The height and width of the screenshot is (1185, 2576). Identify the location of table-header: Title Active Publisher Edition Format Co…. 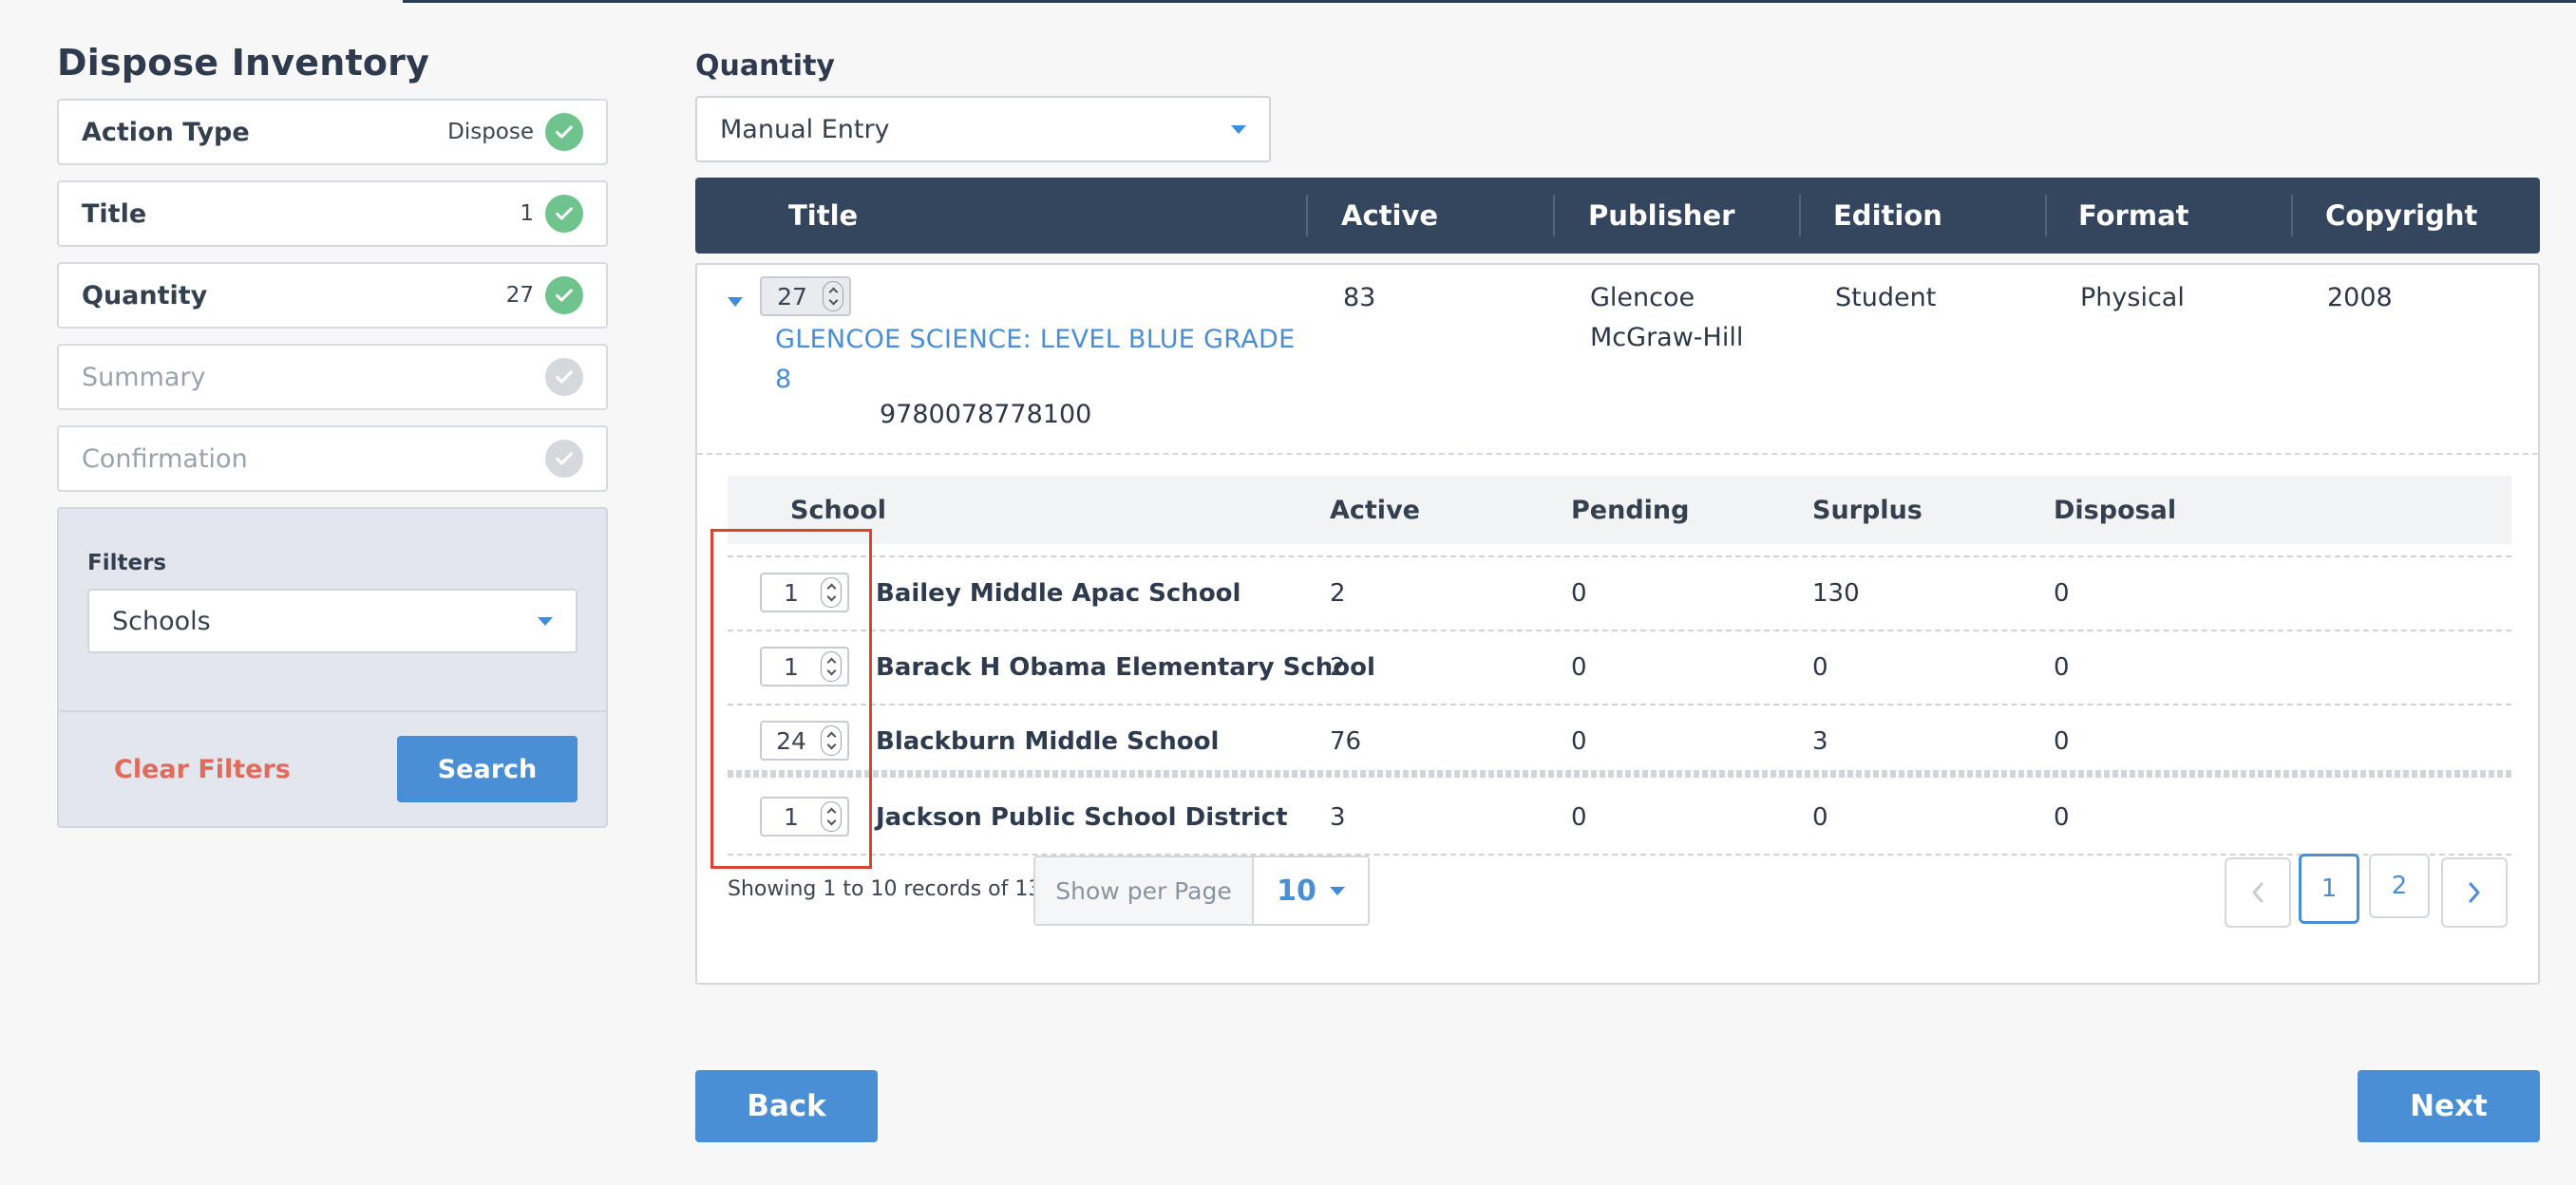
(1617, 216).